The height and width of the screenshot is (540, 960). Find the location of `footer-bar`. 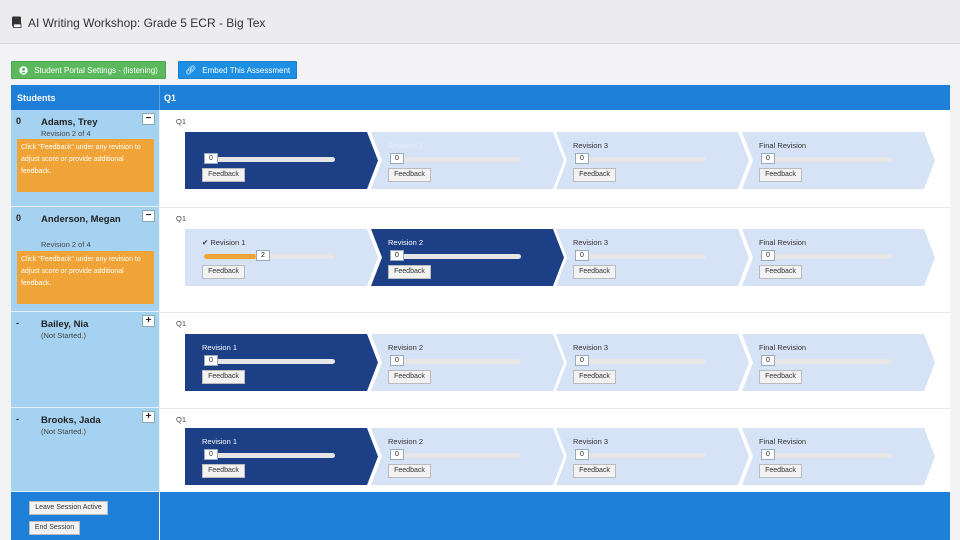

footer-bar is located at coordinates (555, 516).